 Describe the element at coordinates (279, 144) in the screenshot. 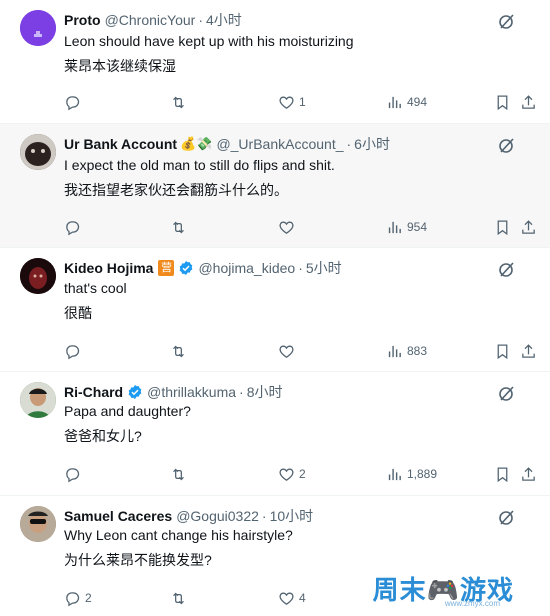

I see `user-handle: @_UrBankAccount_` at that location.